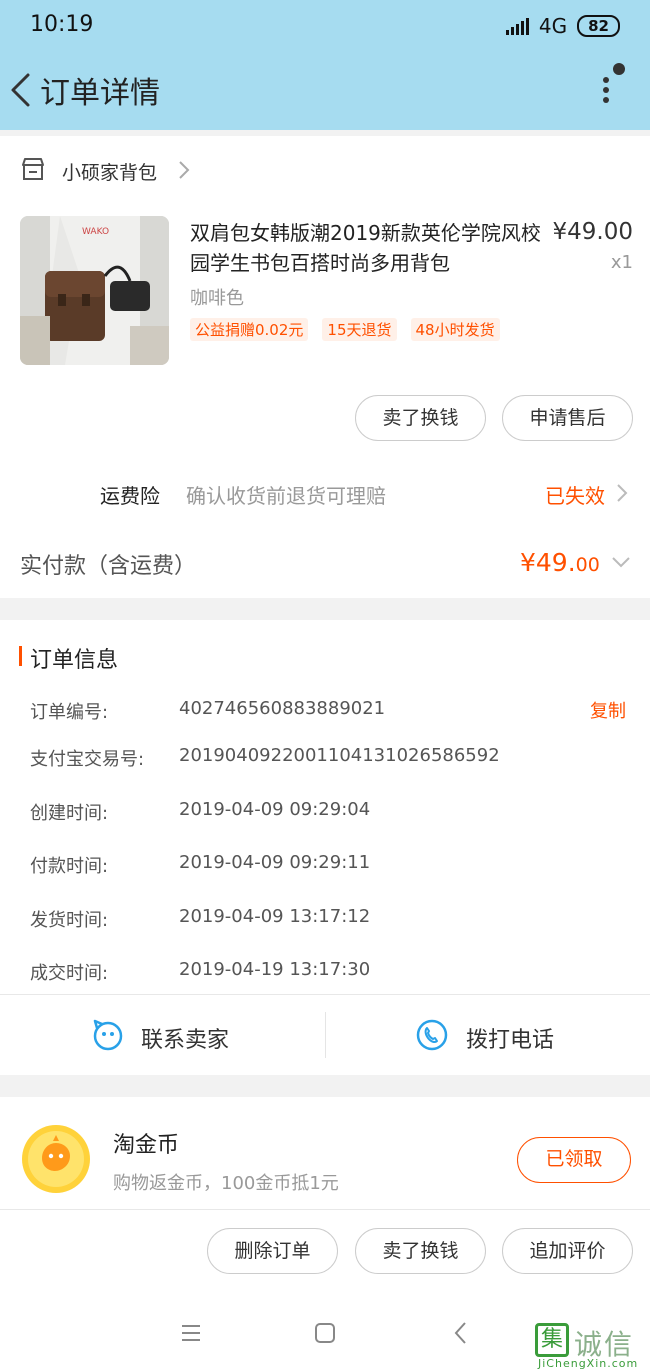 The width and height of the screenshot is (650, 1372). What do you see at coordinates (94, 290) in the screenshot?
I see `product-image: WAKO` at bounding box center [94, 290].